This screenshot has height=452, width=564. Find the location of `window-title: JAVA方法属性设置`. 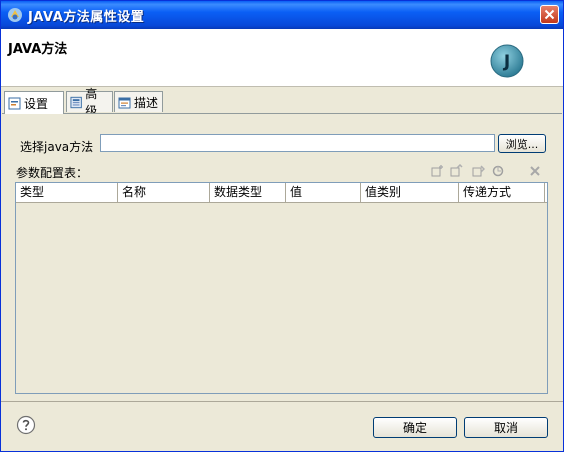

window-title: JAVA方法属性设置 is located at coordinates (86, 17).